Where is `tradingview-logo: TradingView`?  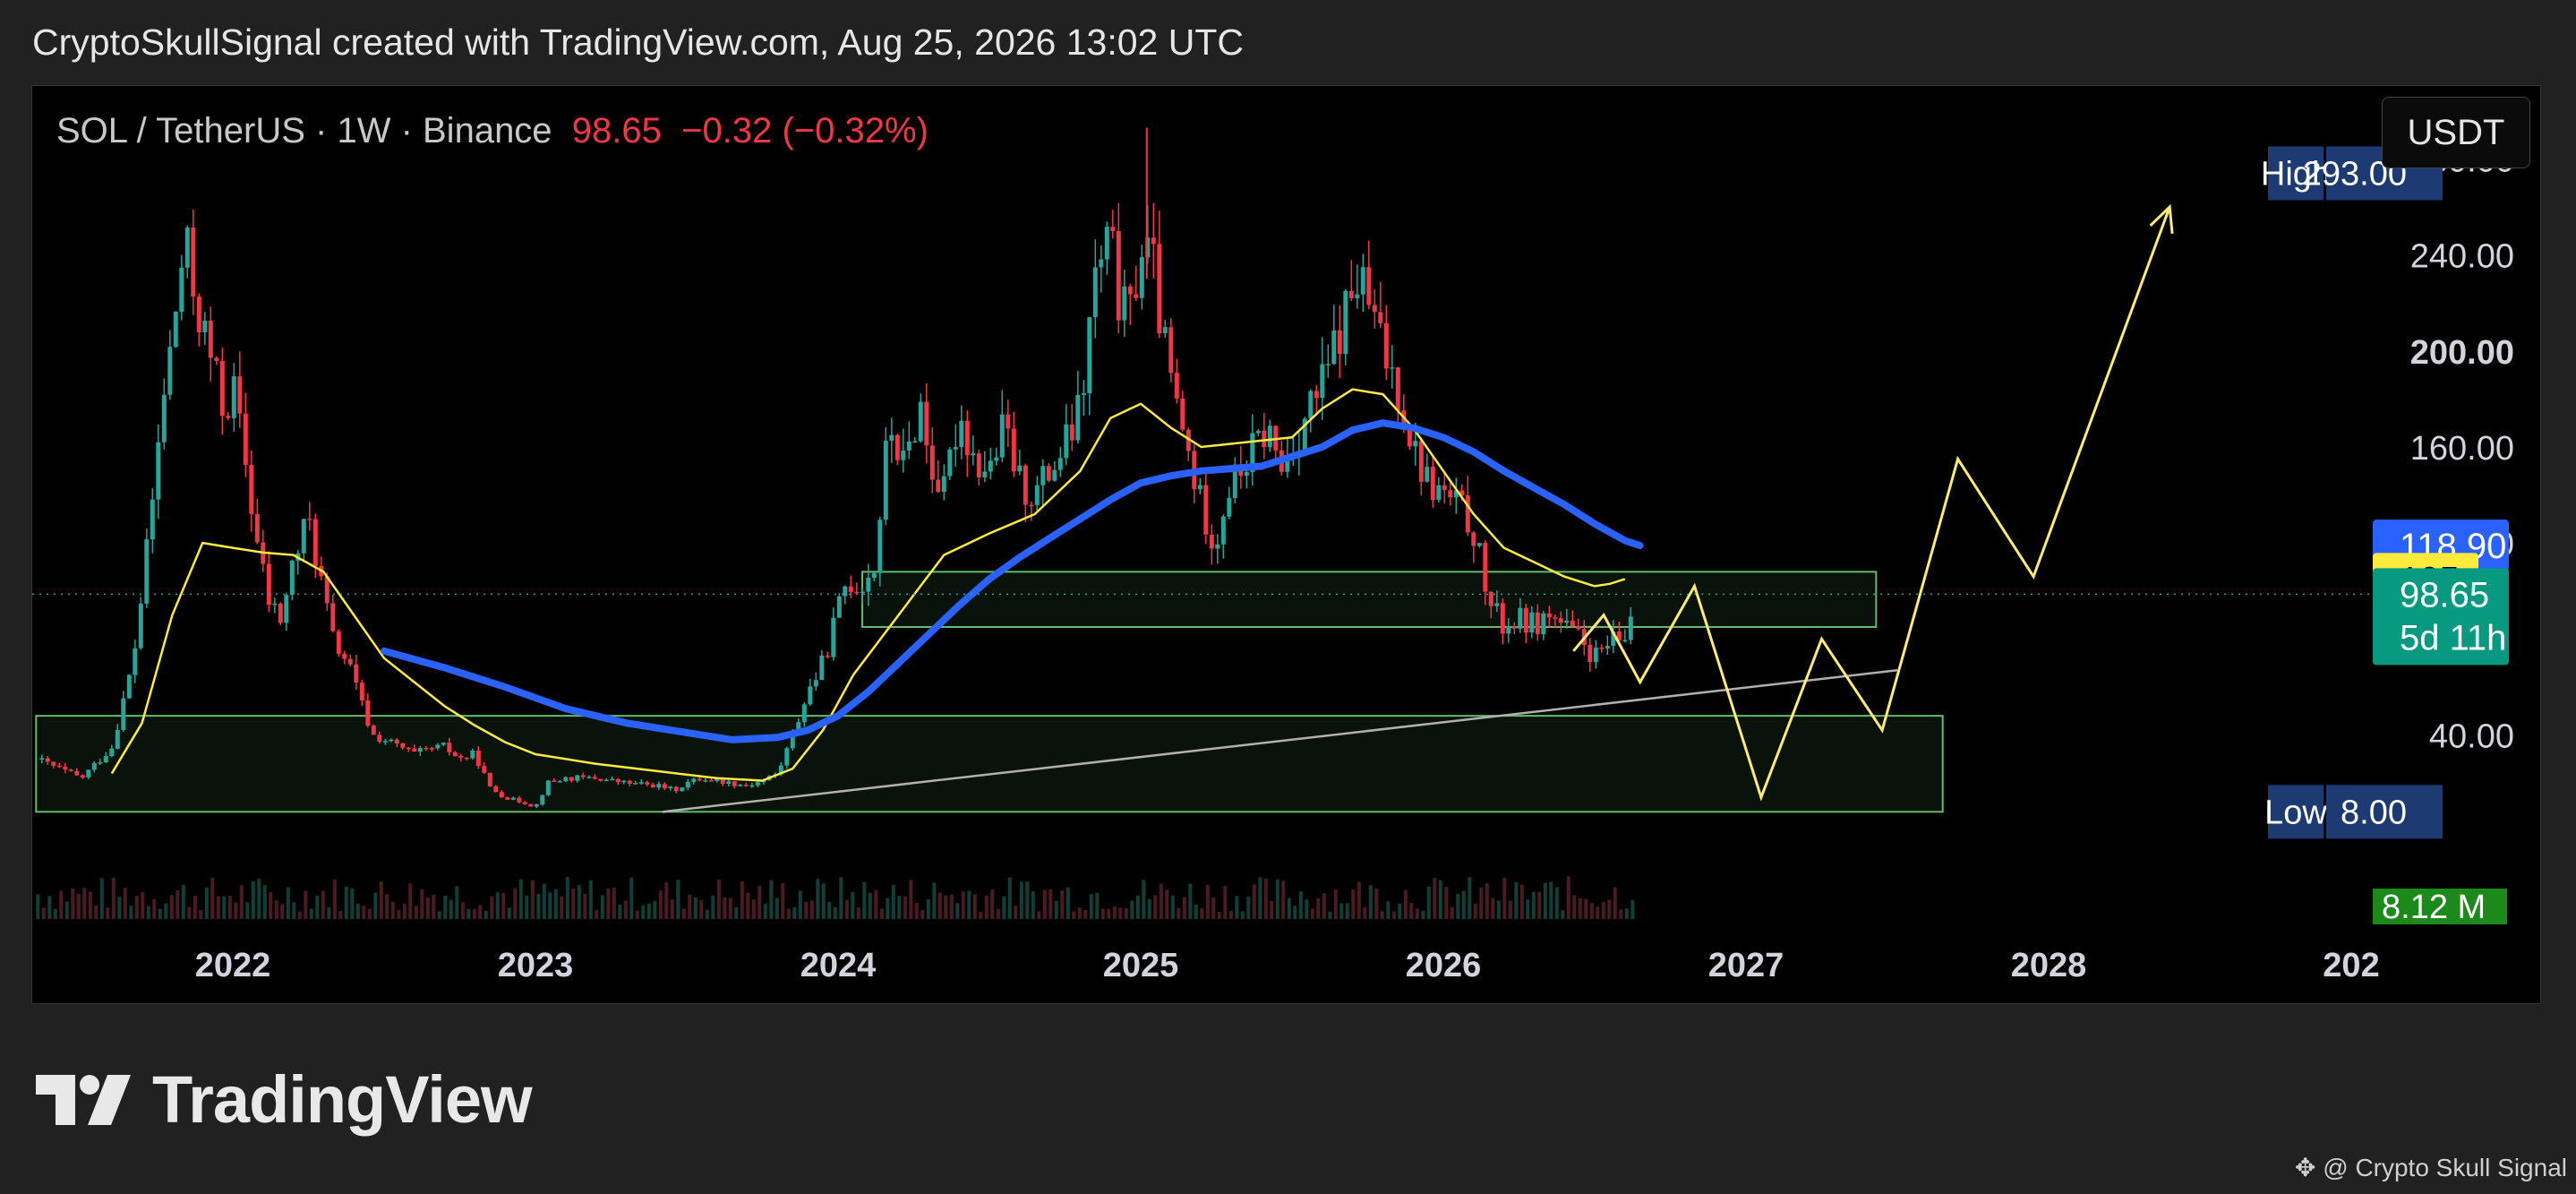
tradingview-logo: TradingView is located at coordinates (284, 1099).